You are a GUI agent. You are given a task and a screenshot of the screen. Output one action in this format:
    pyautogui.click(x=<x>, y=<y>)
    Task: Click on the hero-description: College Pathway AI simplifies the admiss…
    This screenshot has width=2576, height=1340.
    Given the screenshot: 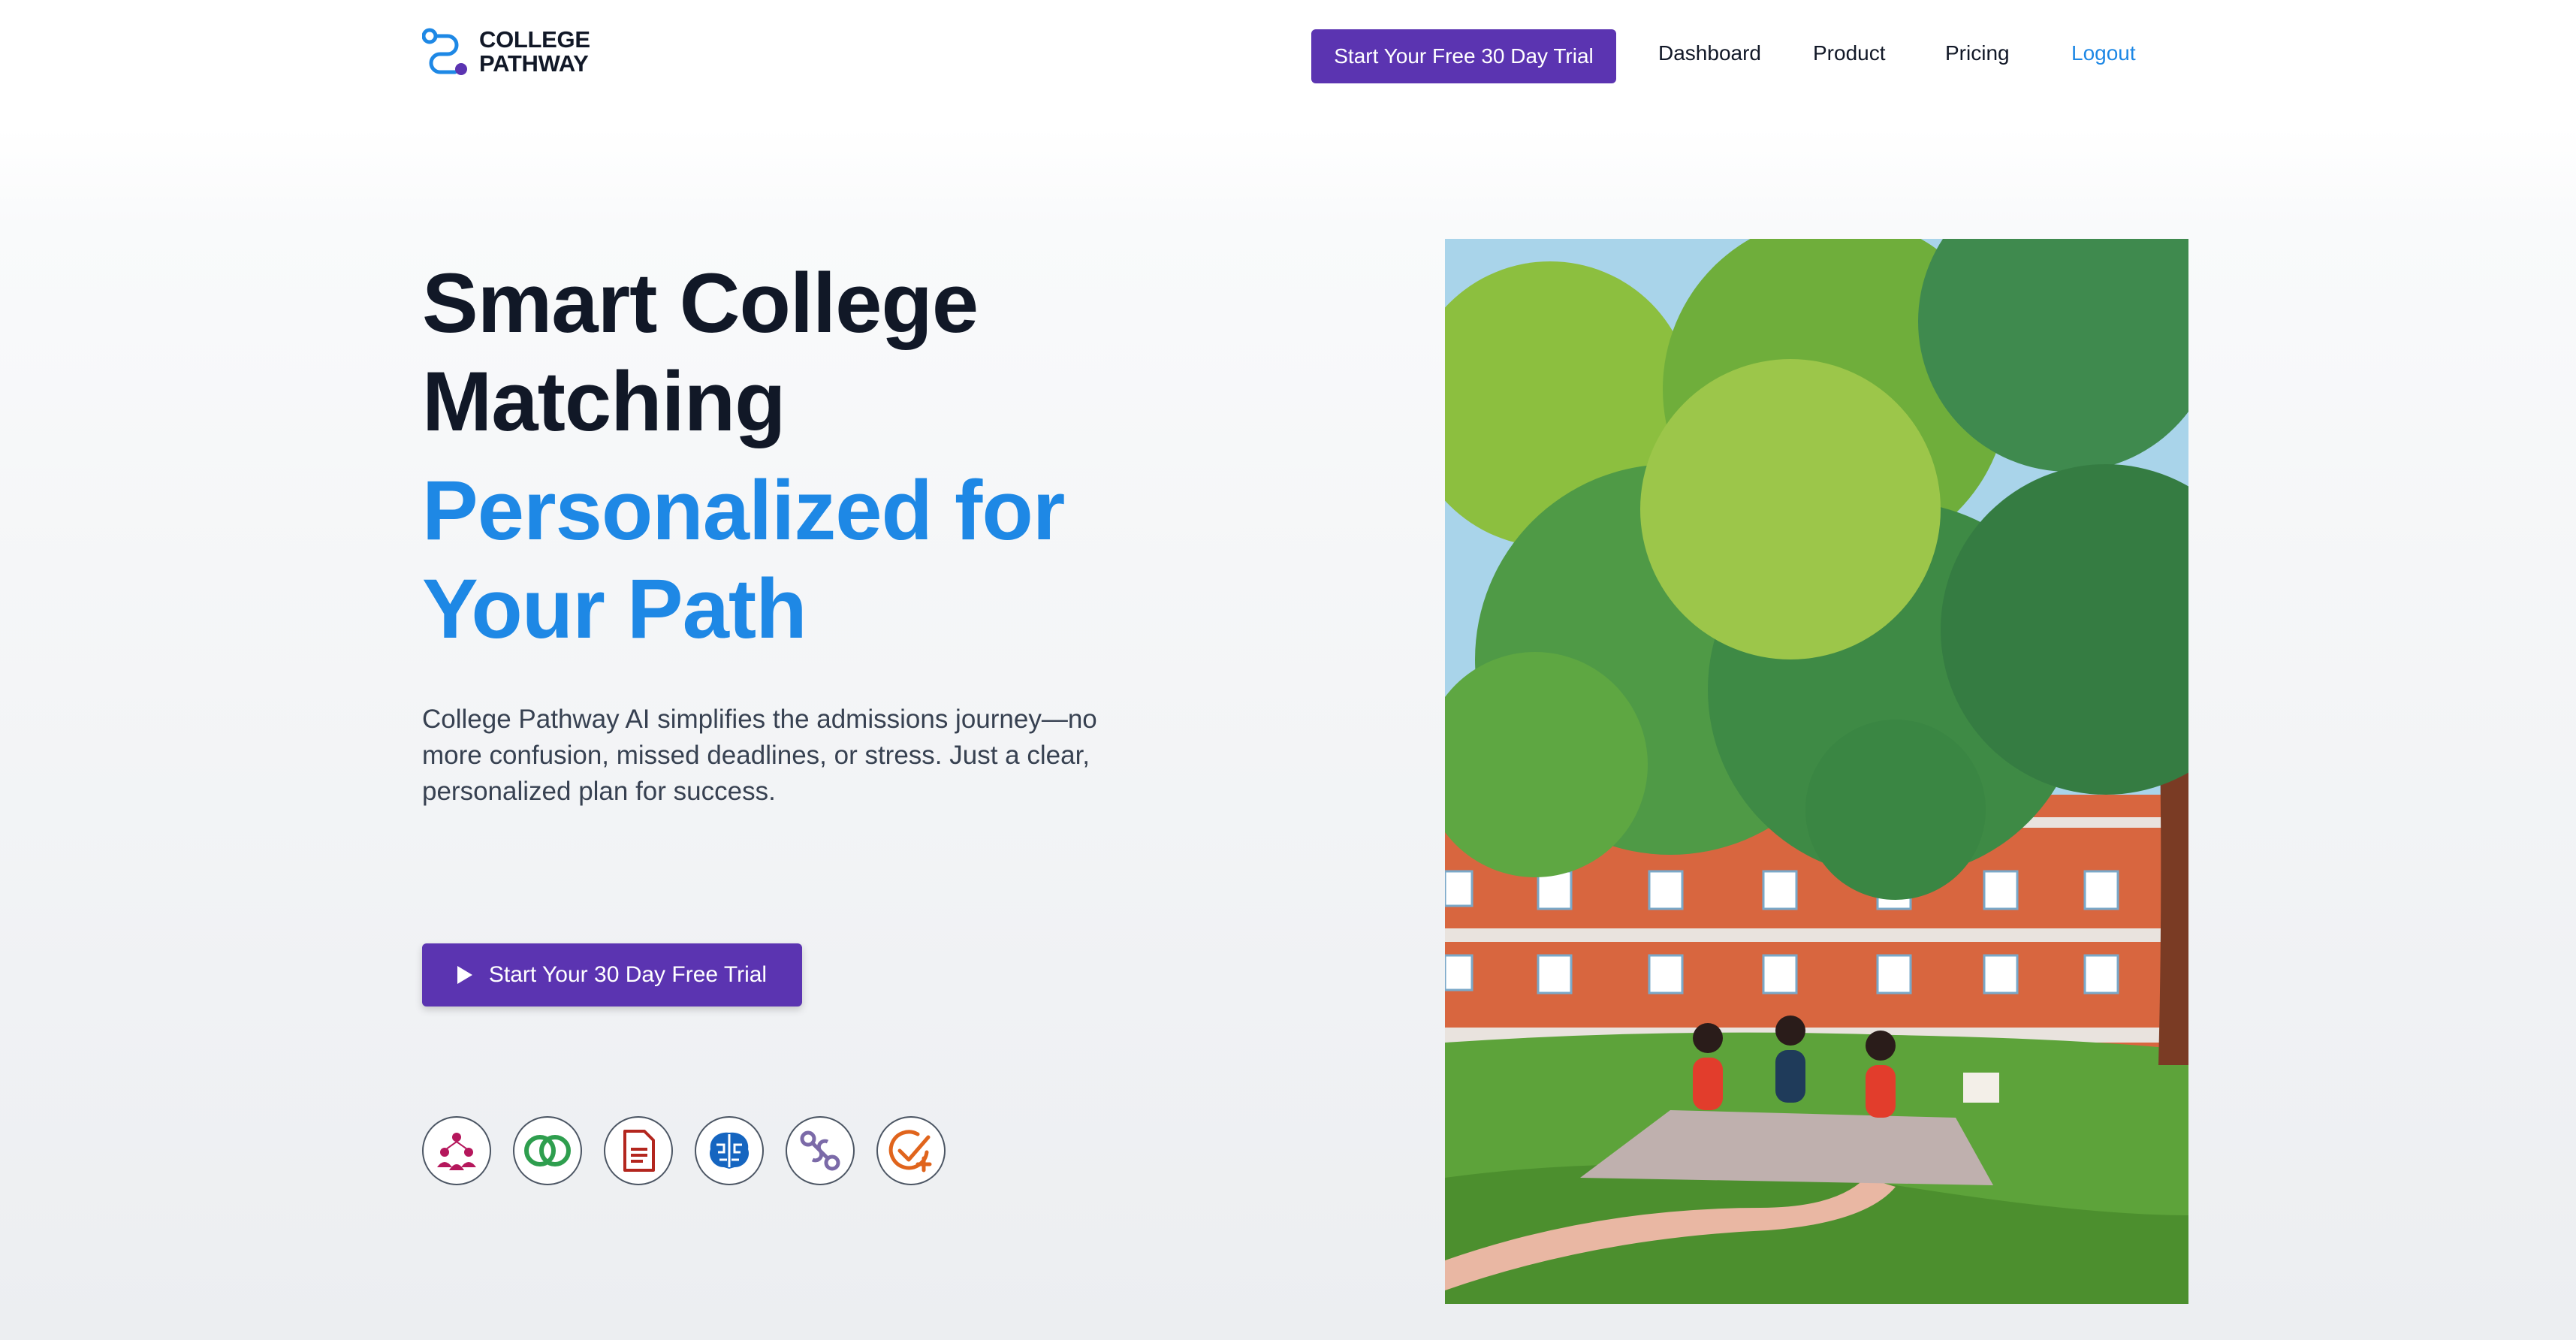 What is the action you would take?
    pyautogui.click(x=759, y=755)
    